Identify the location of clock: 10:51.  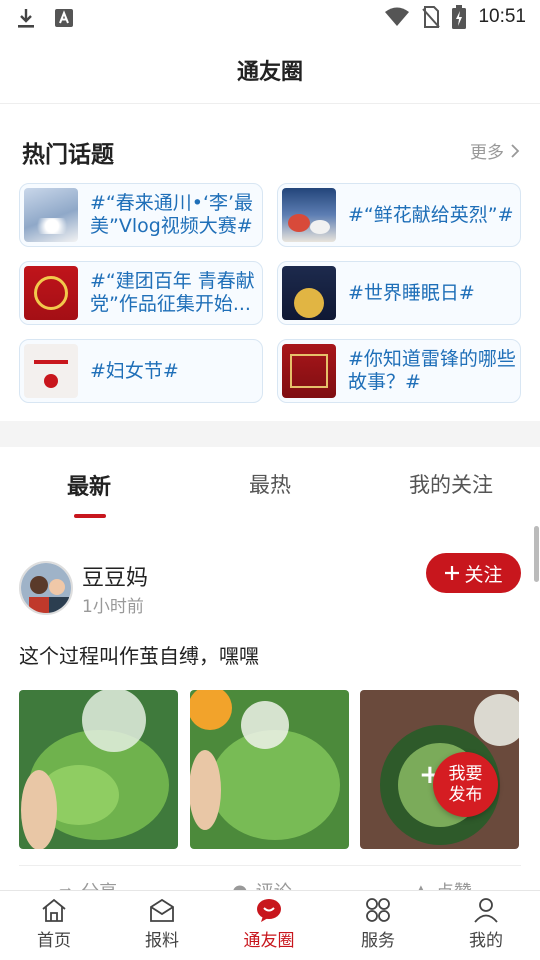
(502, 16).